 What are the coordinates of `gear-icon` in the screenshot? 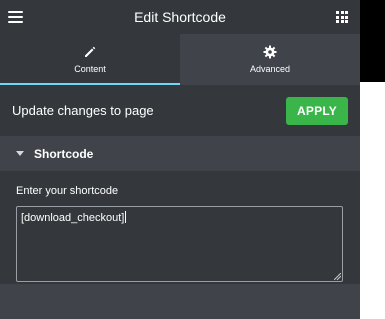 It's located at (270, 52).